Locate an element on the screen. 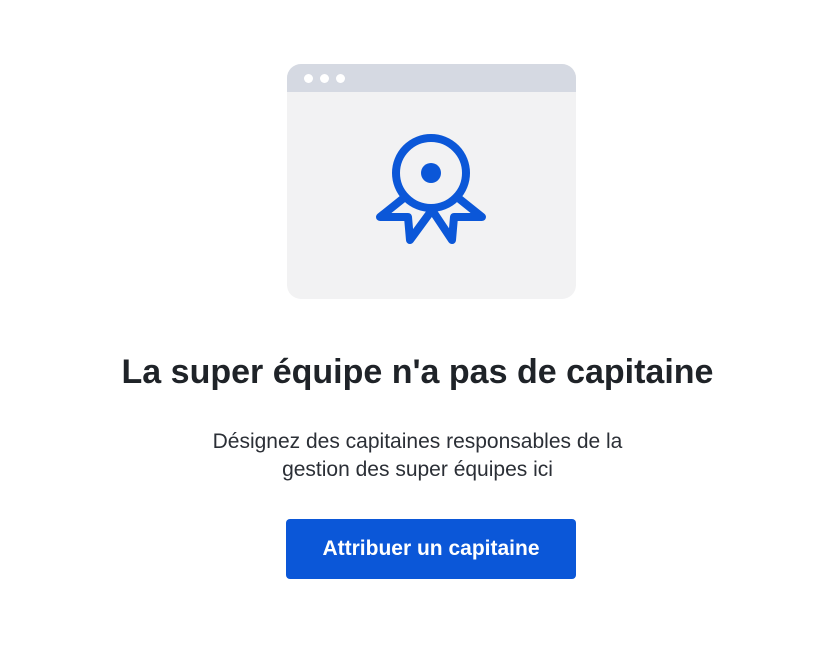 The image size is (835, 649). illustration-browser-window is located at coordinates (431, 181).